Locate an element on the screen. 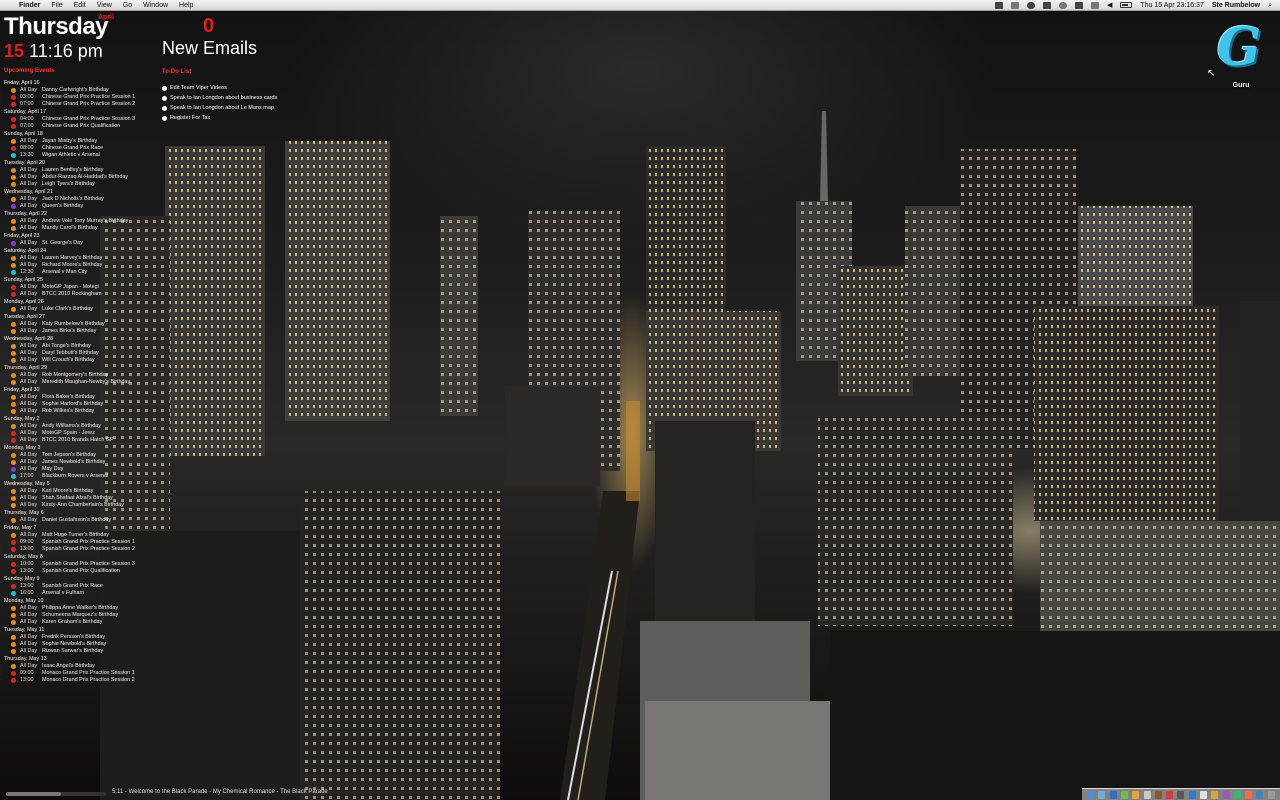 This screenshot has height=800, width=1280. menu-file: File is located at coordinates (56, 5).